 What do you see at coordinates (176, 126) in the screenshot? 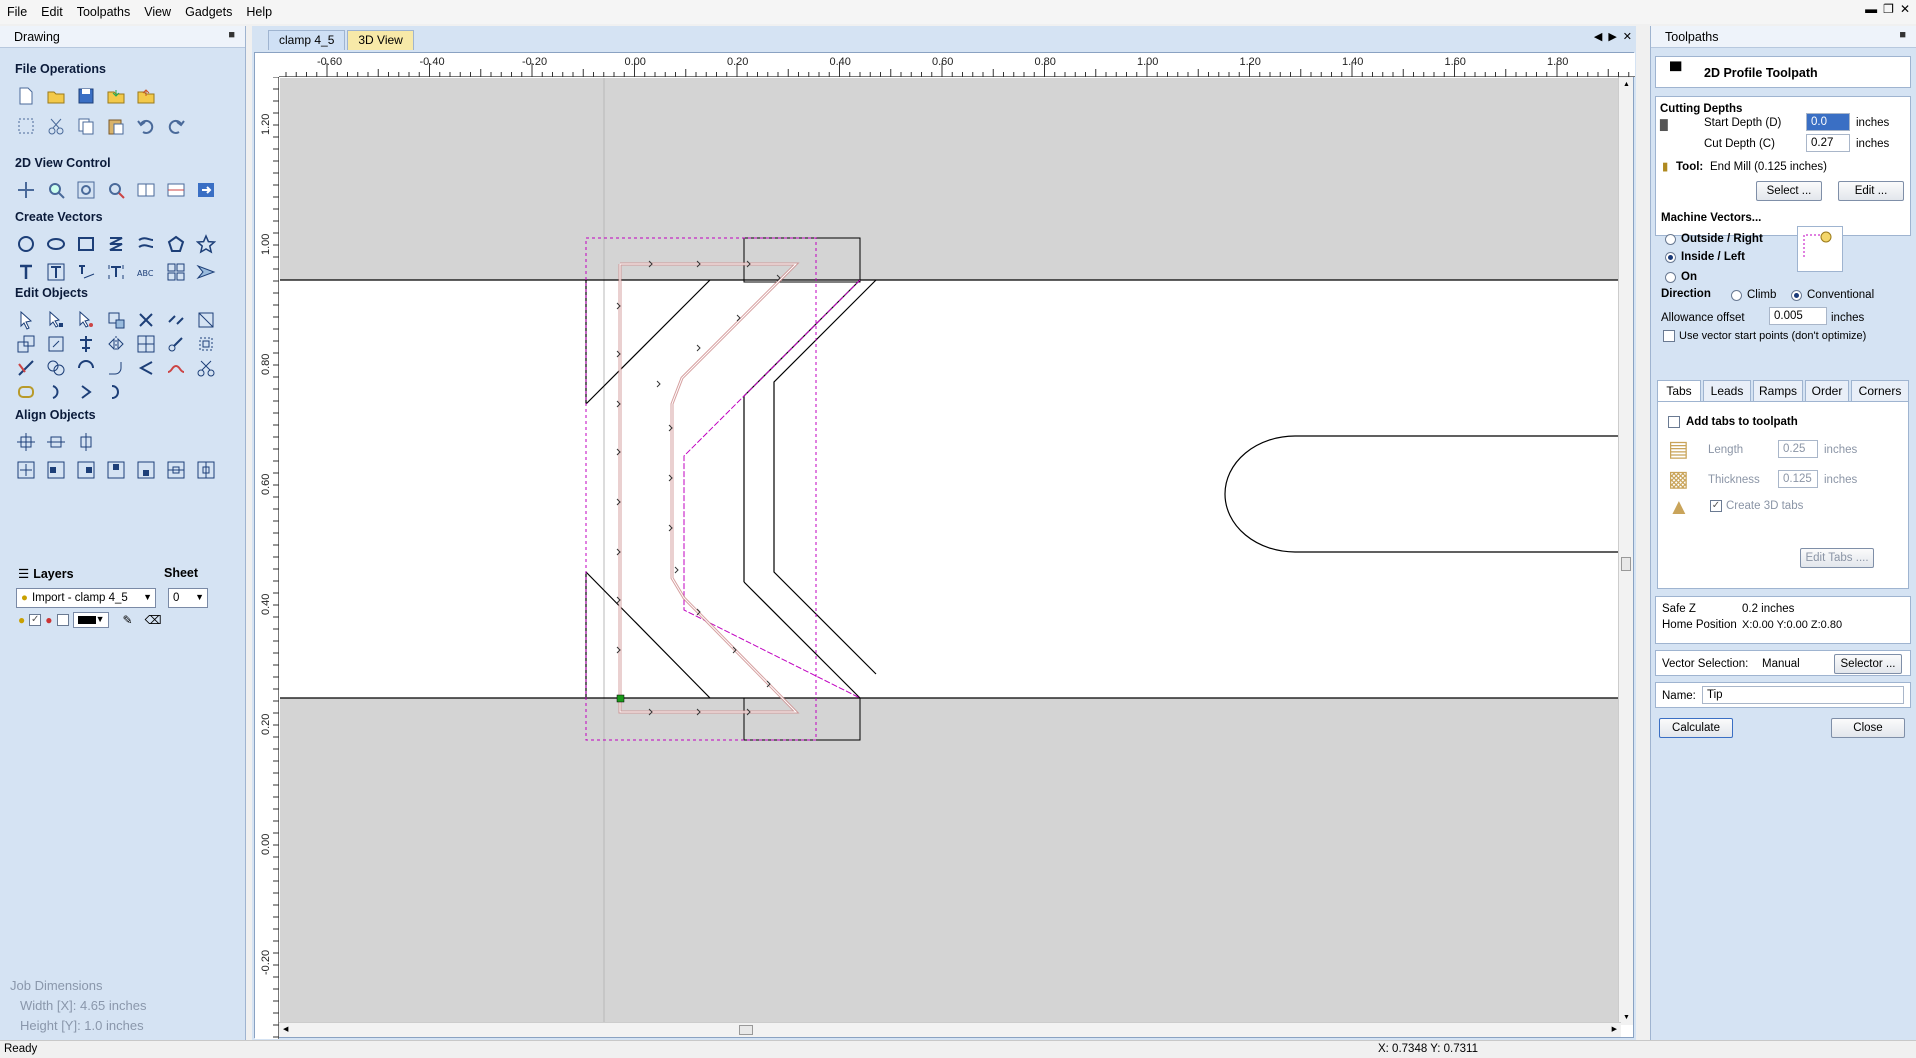
I see `redo-icon` at bounding box center [176, 126].